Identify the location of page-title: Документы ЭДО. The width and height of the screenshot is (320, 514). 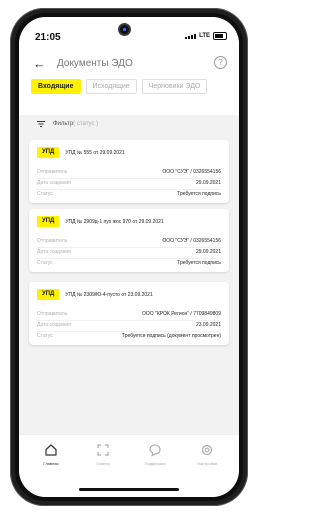
(95, 63).